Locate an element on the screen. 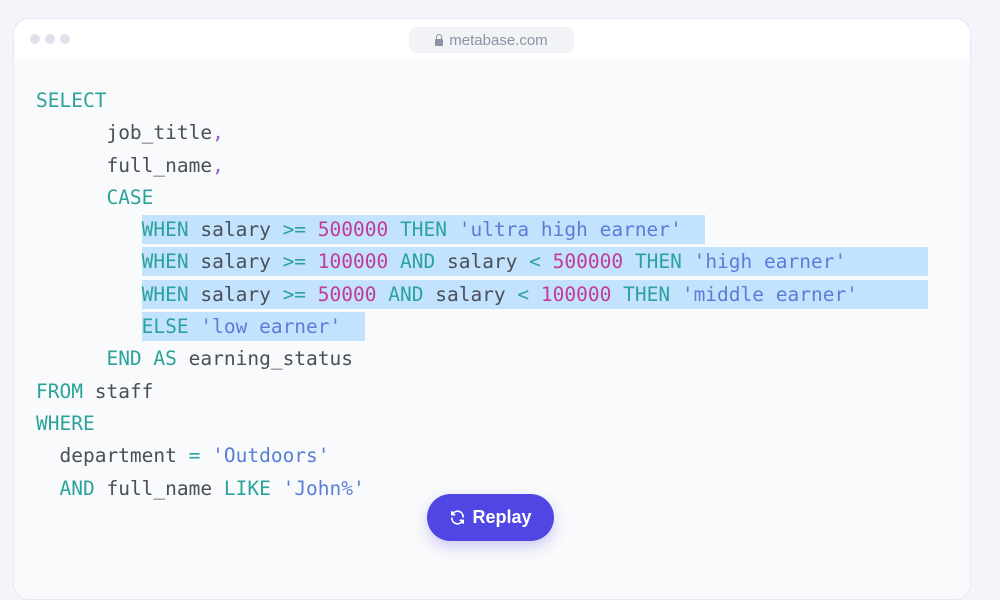 The height and width of the screenshot is (600, 1000). code-token-kw: ELSE is located at coordinates (165, 327).